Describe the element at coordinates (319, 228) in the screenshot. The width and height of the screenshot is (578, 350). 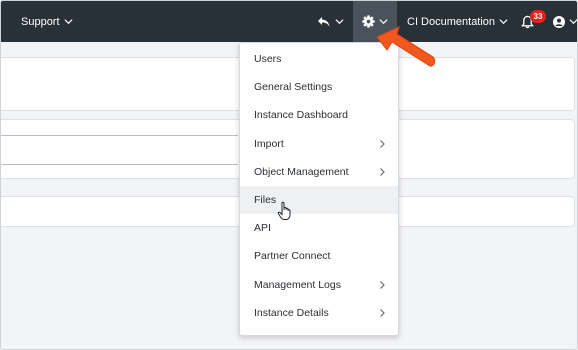
I see `menu-item-api: API` at that location.